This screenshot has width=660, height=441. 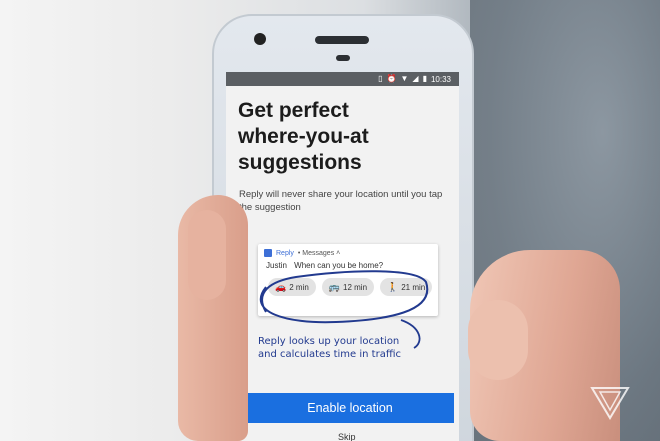 I want to click on publisher-logo-icon, so click(x=610, y=403).